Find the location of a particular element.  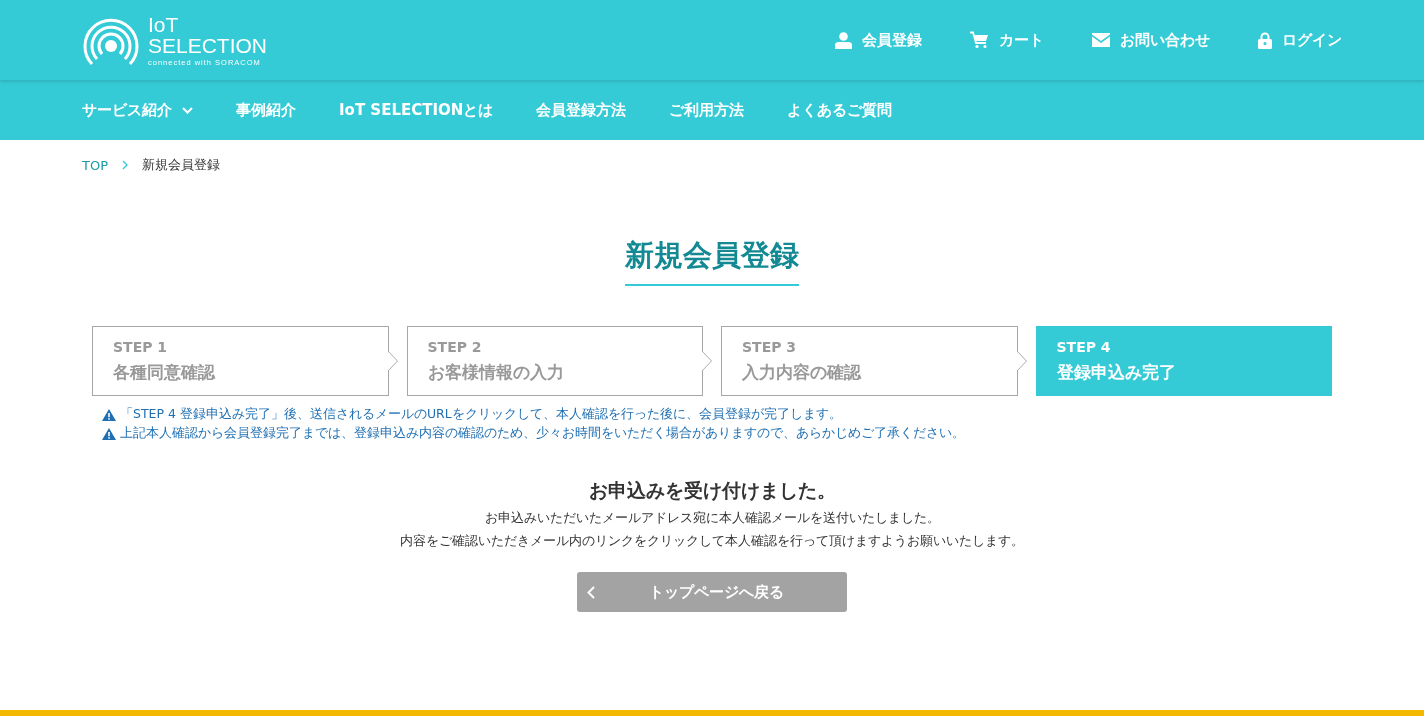

breadcrumb-current: 新規会員登録 is located at coordinates (181, 165).